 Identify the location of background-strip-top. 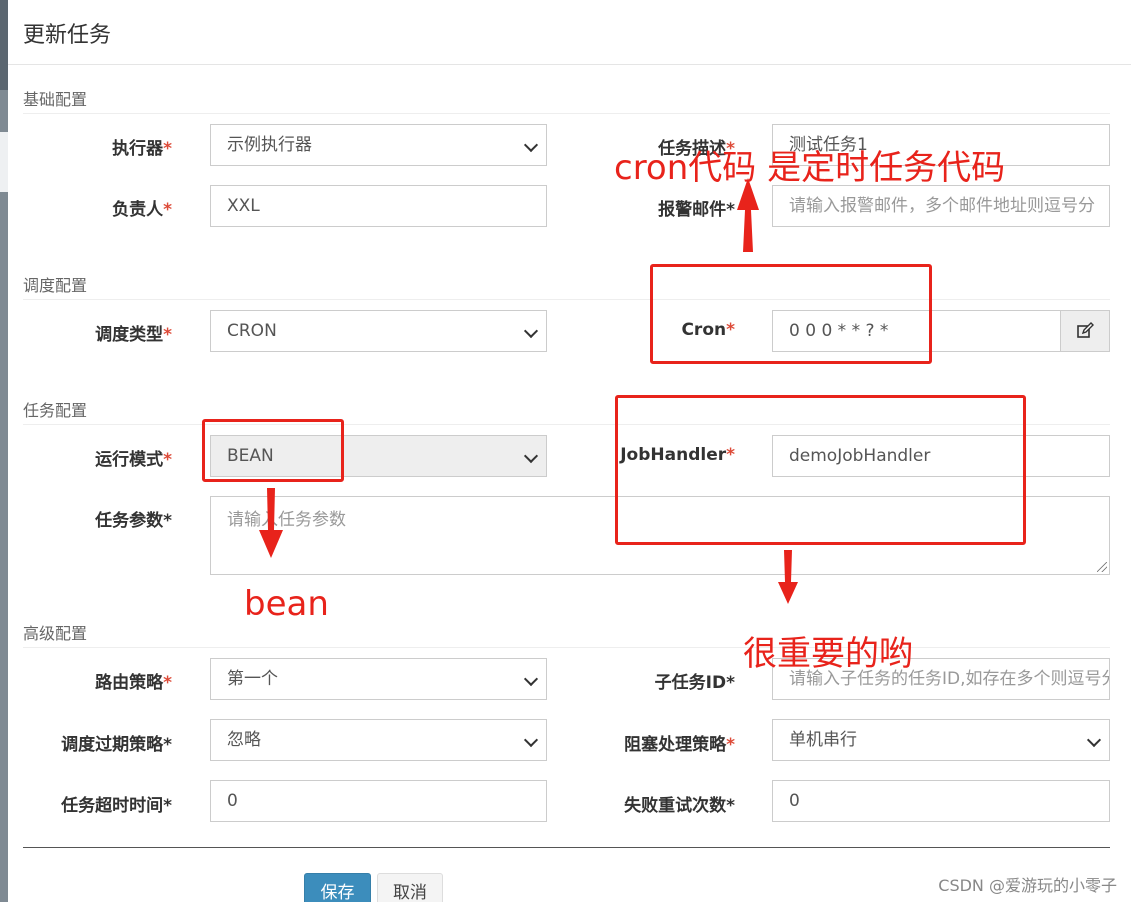
(4, 45).